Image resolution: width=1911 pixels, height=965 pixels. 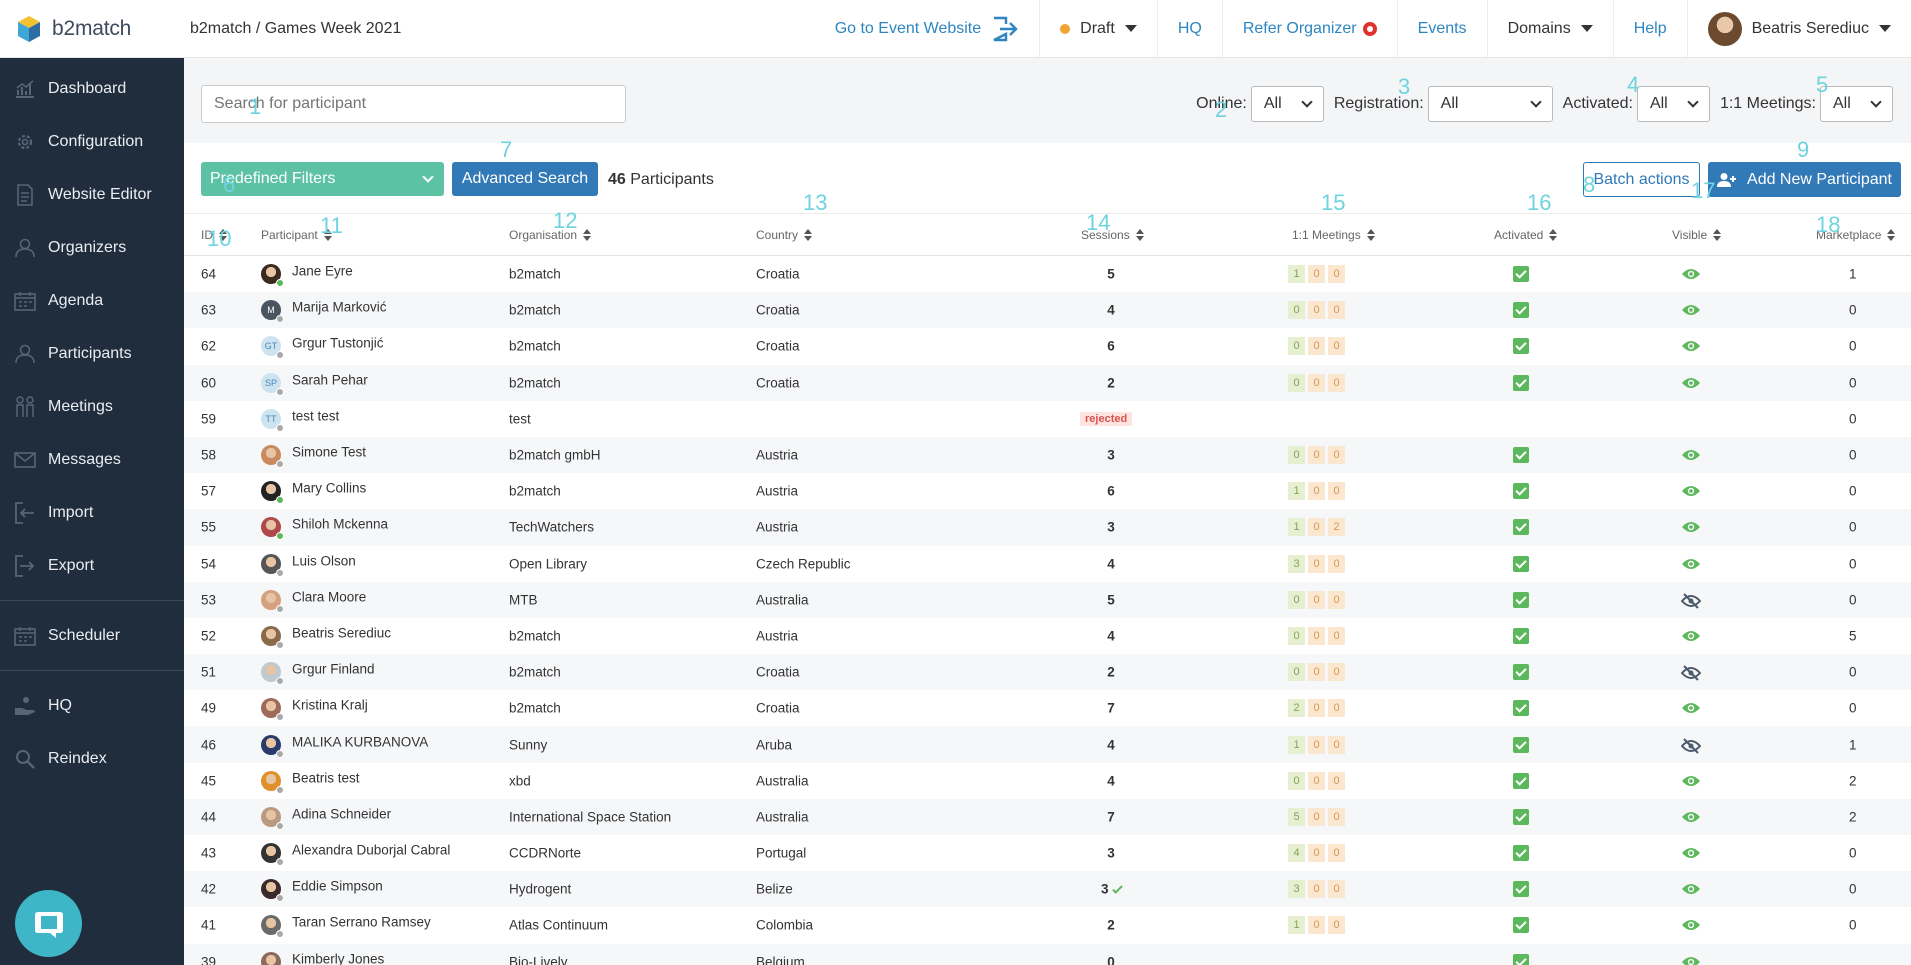 I want to click on meeting-count: 3, so click(x=1296, y=889).